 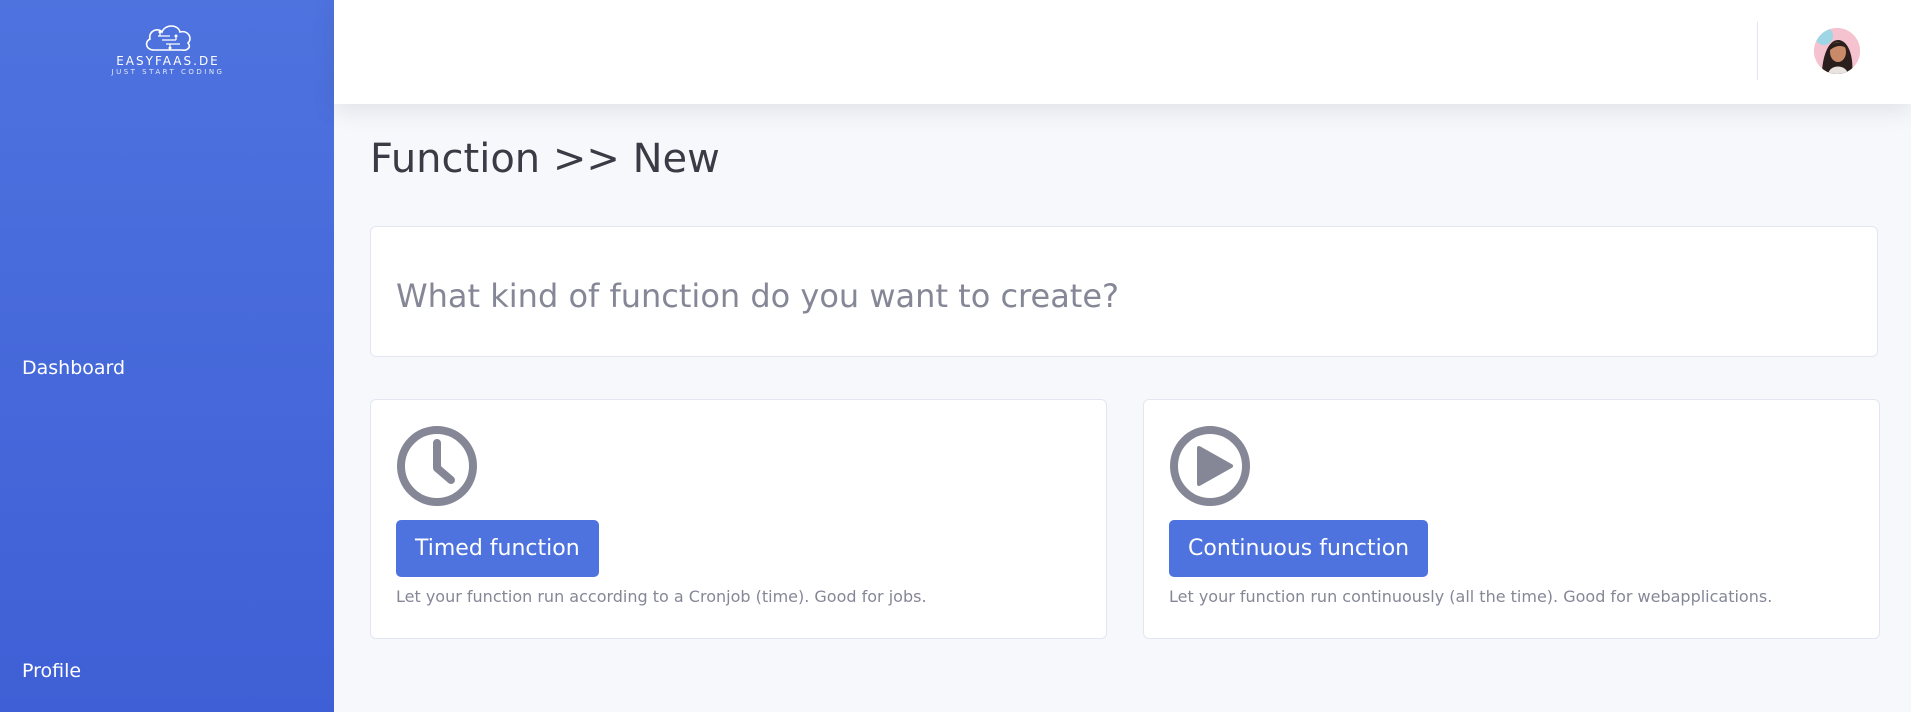 I want to click on brand-logo: EASYFAAS.DE JUST START CODING, so click(x=168, y=55).